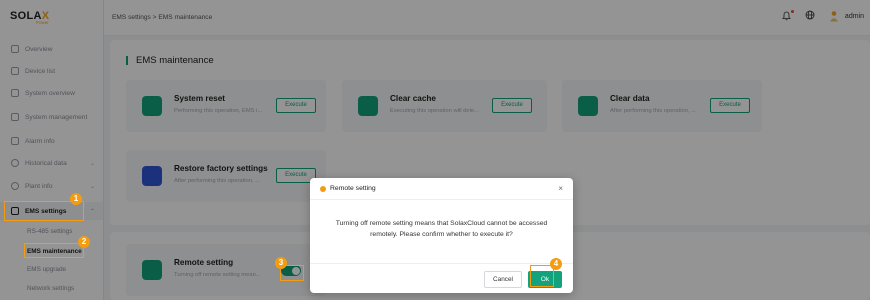 The width and height of the screenshot is (870, 300). What do you see at coordinates (40, 141) in the screenshot?
I see `sidebar-item-label: Alarm info` at bounding box center [40, 141].